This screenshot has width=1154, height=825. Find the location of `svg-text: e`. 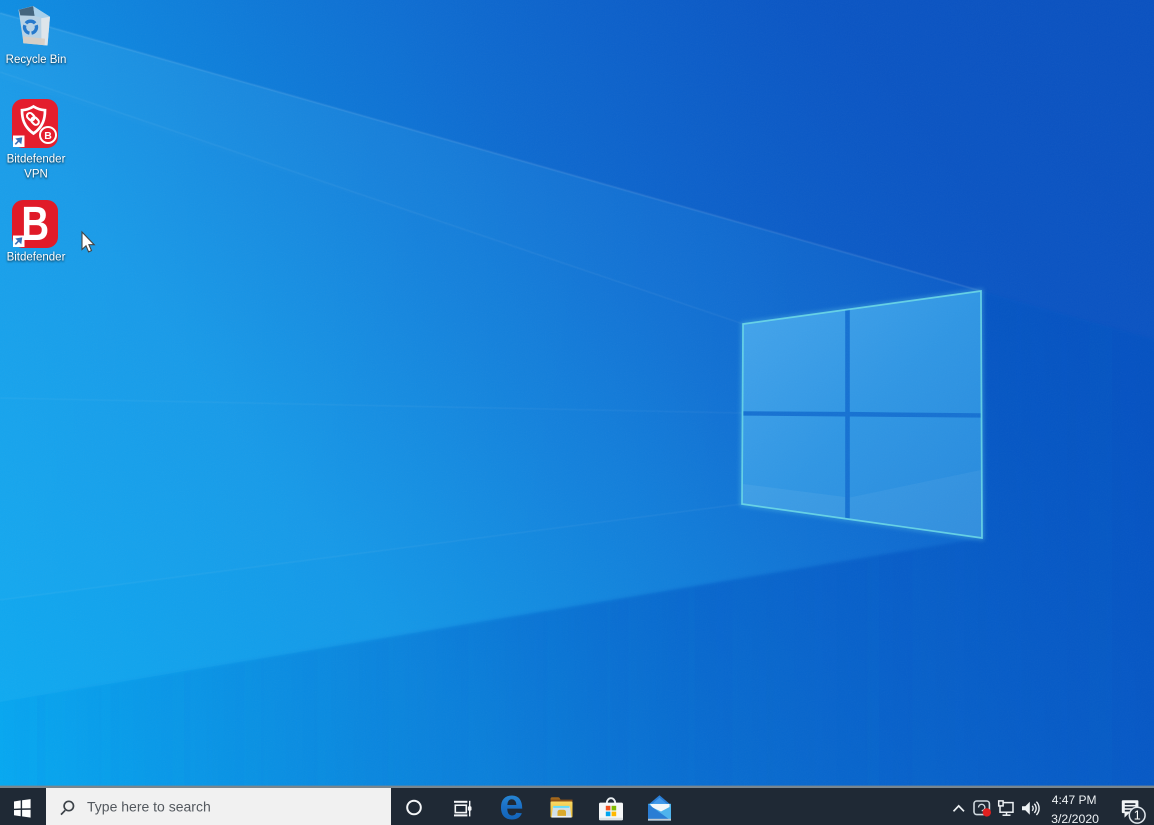

svg-text: e is located at coordinates (511, 802).